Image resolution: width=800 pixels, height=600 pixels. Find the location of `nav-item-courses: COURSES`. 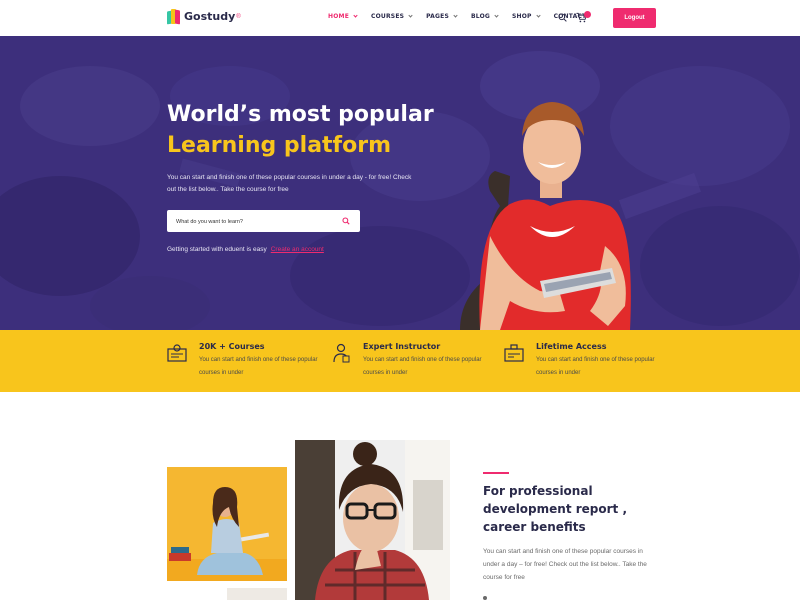

nav-item-courses: COURSES is located at coordinates (392, 16).